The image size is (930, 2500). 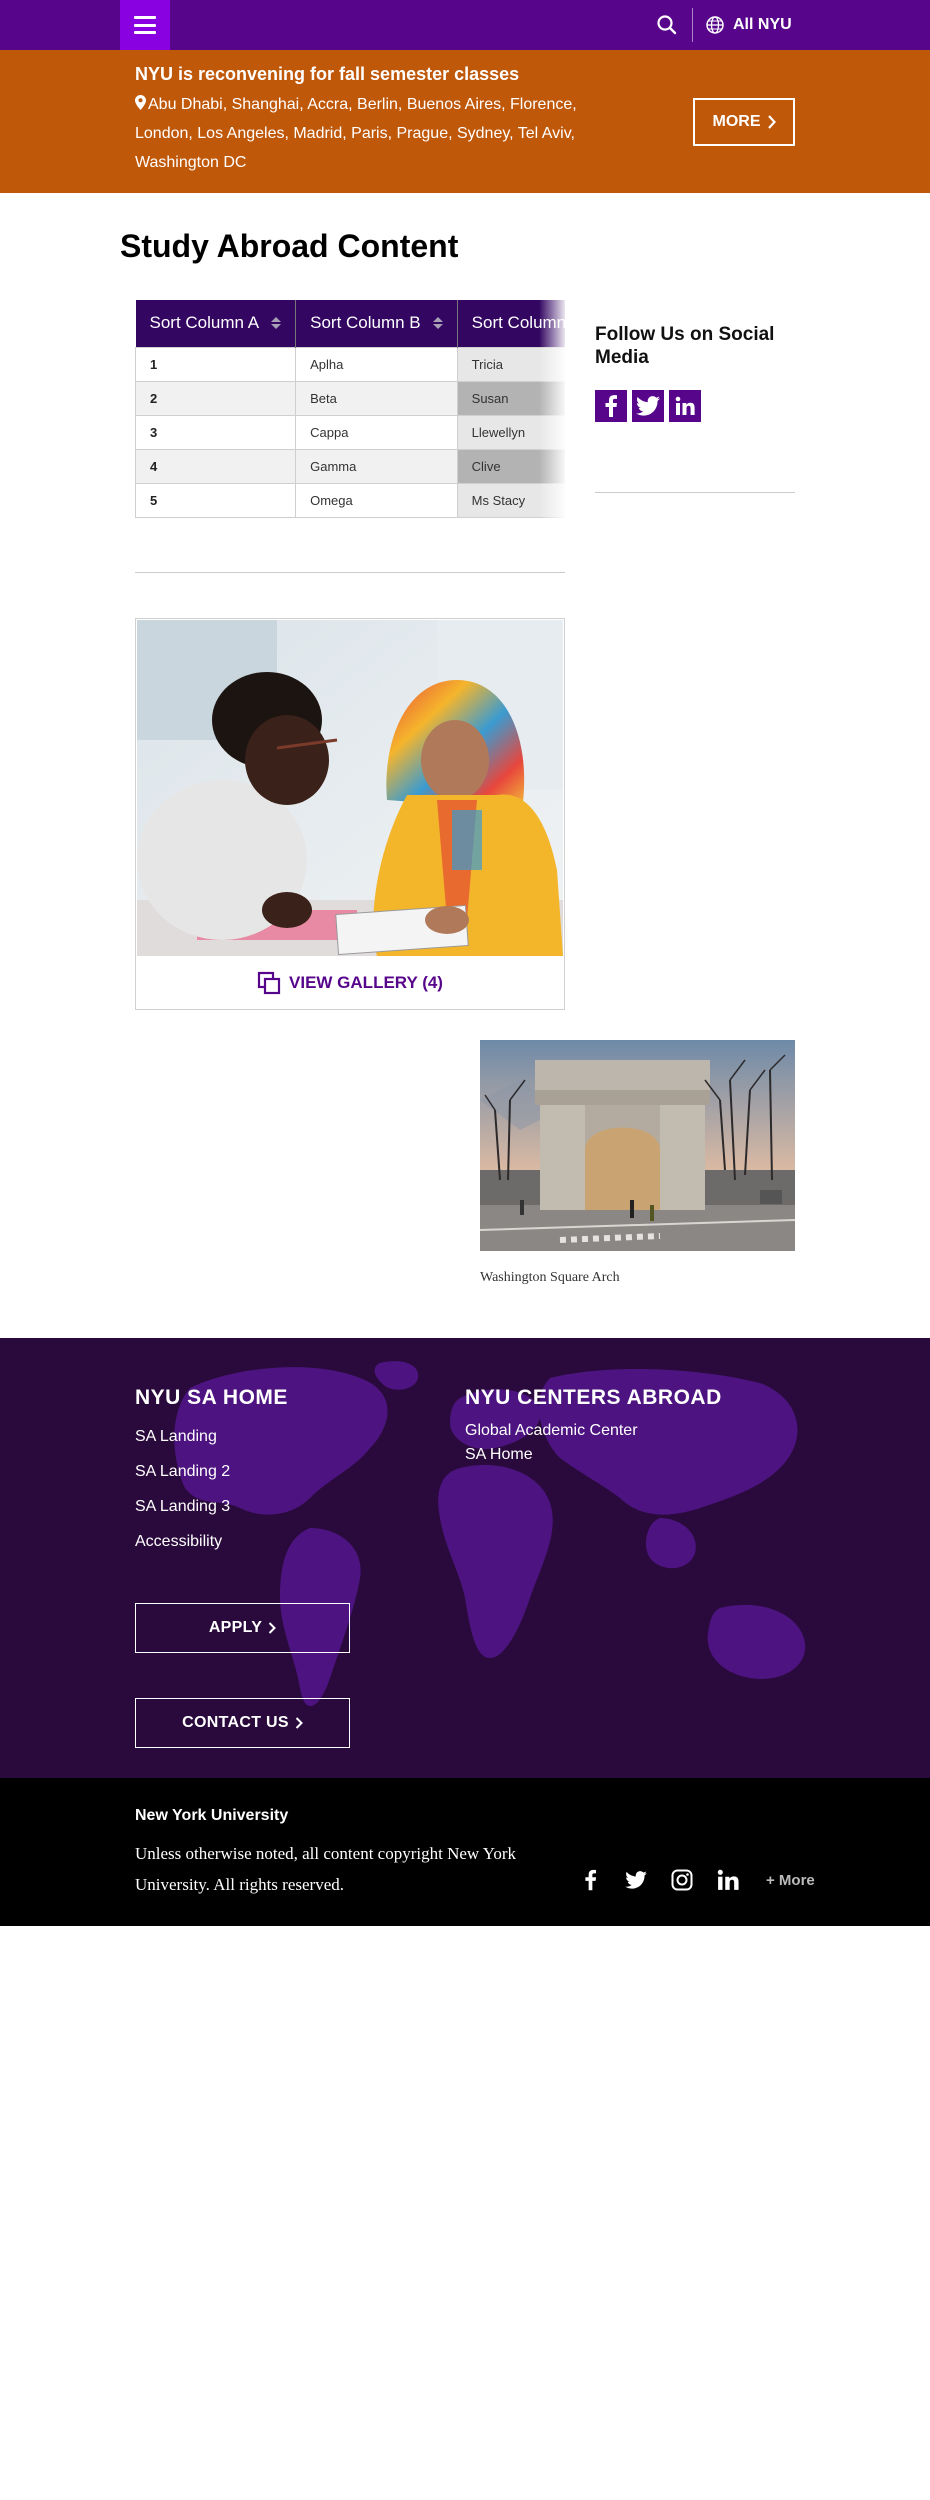 I want to click on table-cell: Cappa, so click(x=376, y=432).